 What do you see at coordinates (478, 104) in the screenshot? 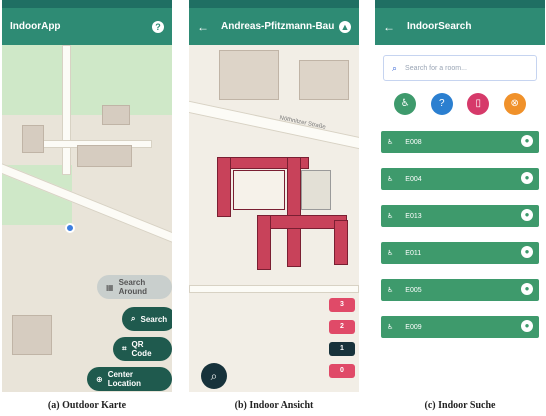
I see `exit-icon: ▯` at bounding box center [478, 104].